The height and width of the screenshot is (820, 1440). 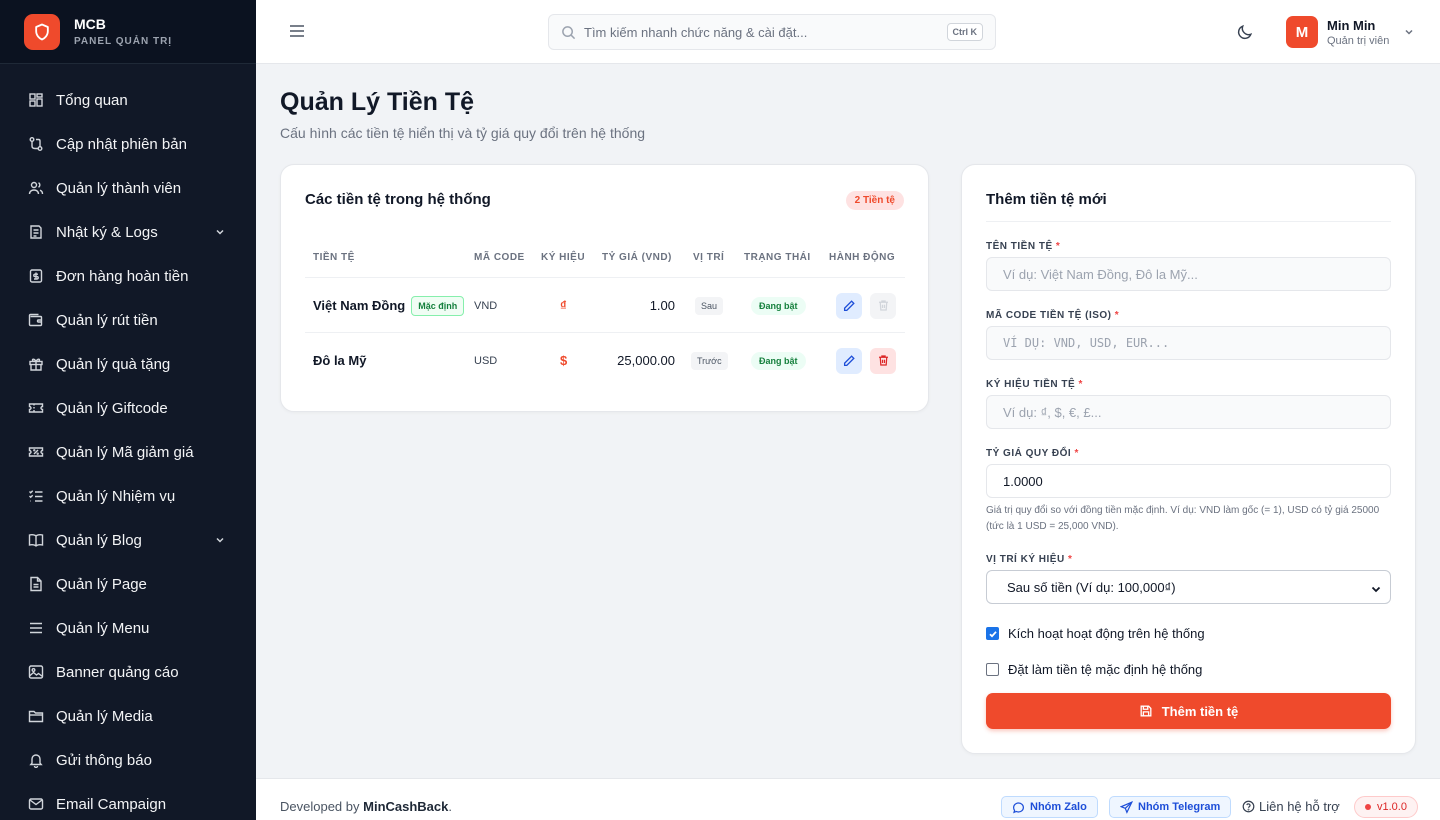 I want to click on save-icon, so click(x=1146, y=711).